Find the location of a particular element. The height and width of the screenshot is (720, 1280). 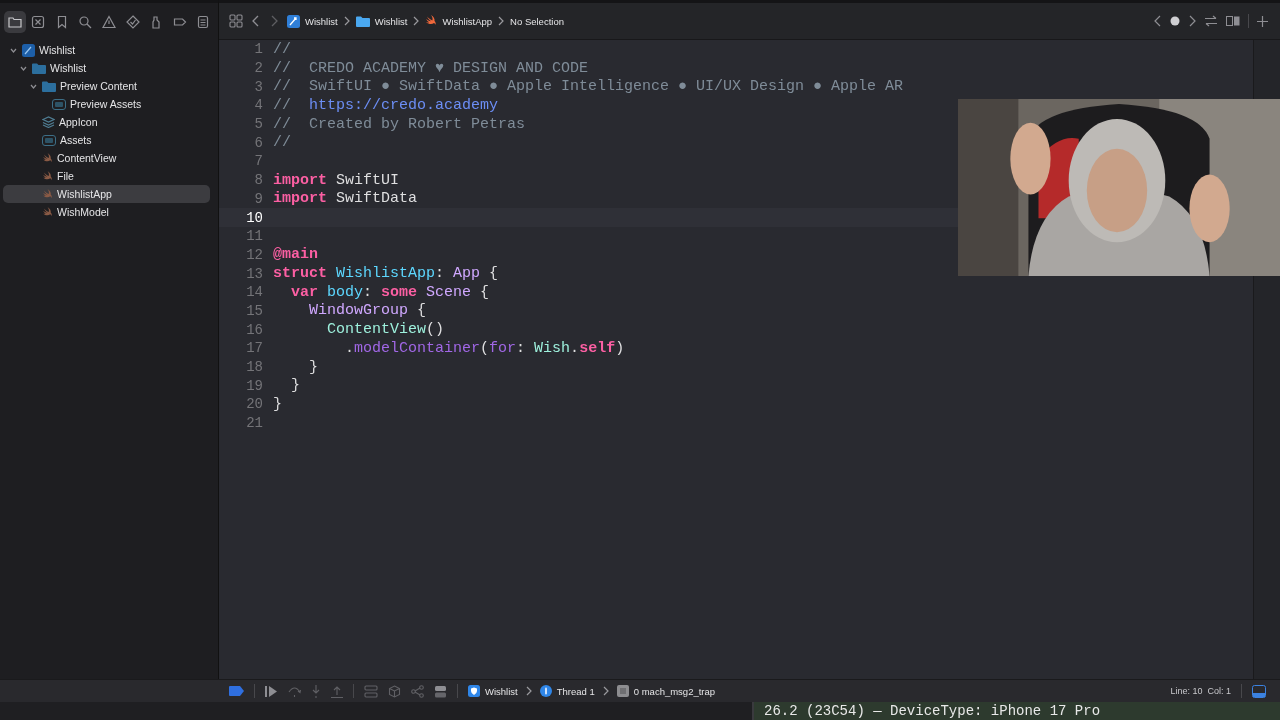

shield-icon is located at coordinates (474, 691).